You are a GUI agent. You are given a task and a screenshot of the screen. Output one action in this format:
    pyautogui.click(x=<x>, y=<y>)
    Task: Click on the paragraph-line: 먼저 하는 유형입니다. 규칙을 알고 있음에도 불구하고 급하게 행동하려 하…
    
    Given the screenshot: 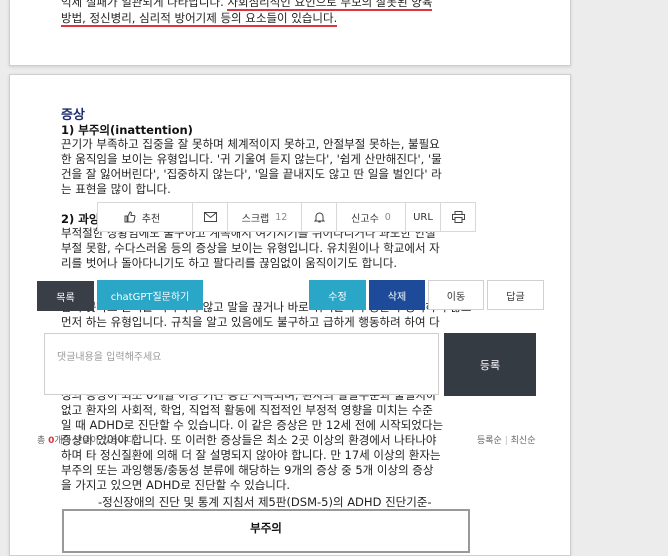 What is the action you would take?
    pyautogui.click(x=250, y=322)
    